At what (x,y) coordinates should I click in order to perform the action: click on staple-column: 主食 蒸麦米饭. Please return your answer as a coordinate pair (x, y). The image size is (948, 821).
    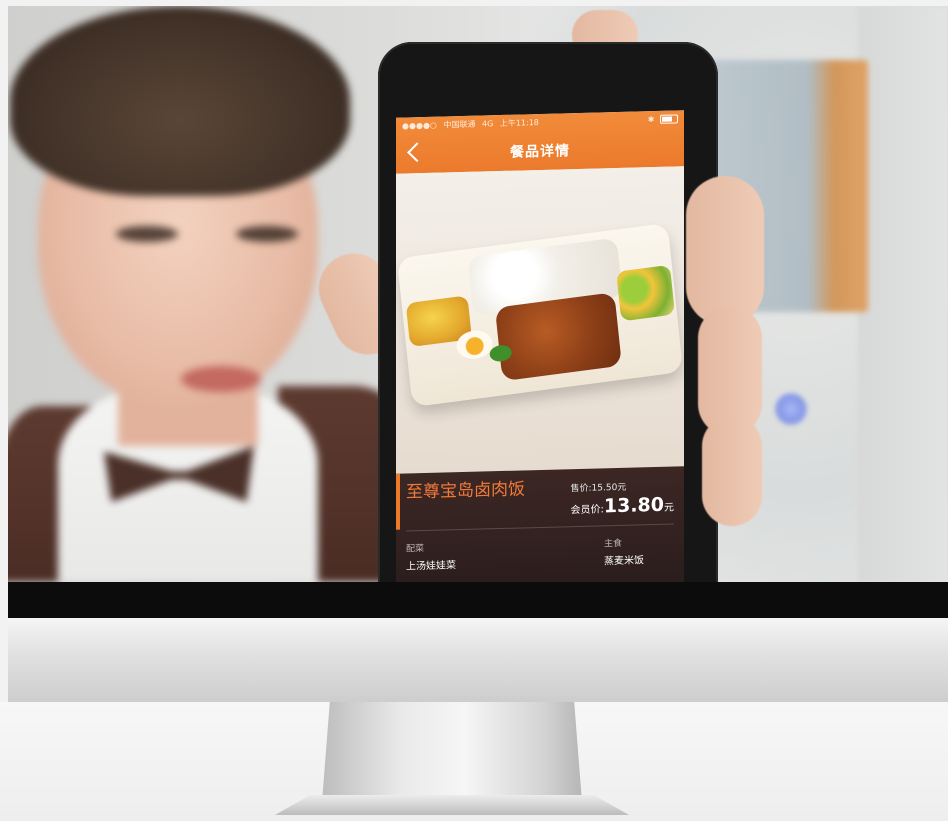
    Looking at the image, I should click on (624, 552).